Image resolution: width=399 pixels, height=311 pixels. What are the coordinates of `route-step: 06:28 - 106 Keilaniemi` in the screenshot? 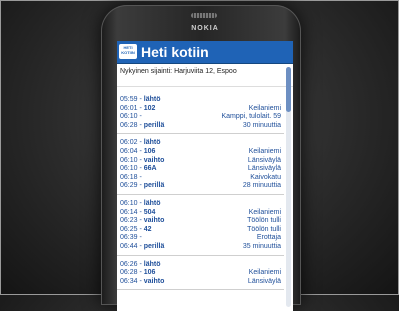 It's located at (200, 273).